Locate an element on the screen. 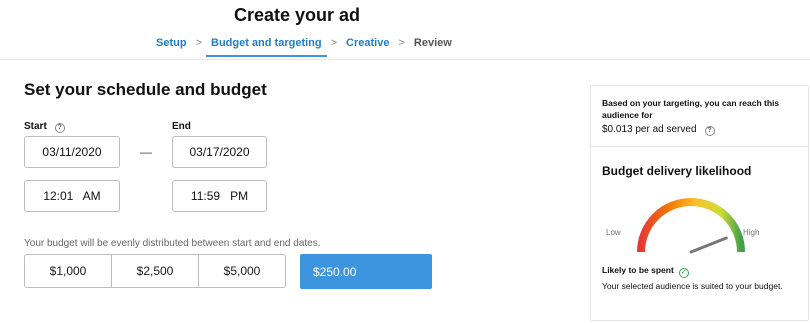 The height and width of the screenshot is (323, 810). likelihood-gauge is located at coordinates (691, 226).